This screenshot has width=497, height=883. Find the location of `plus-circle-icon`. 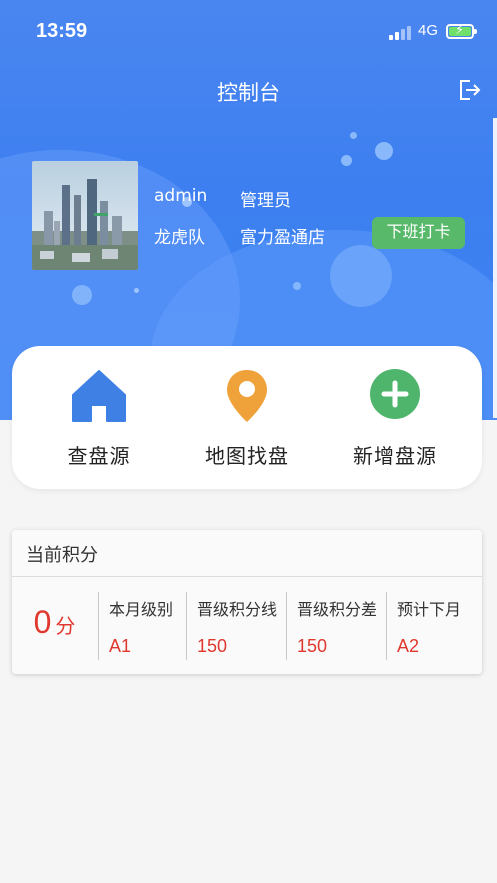

plus-circle-icon is located at coordinates (395, 394).